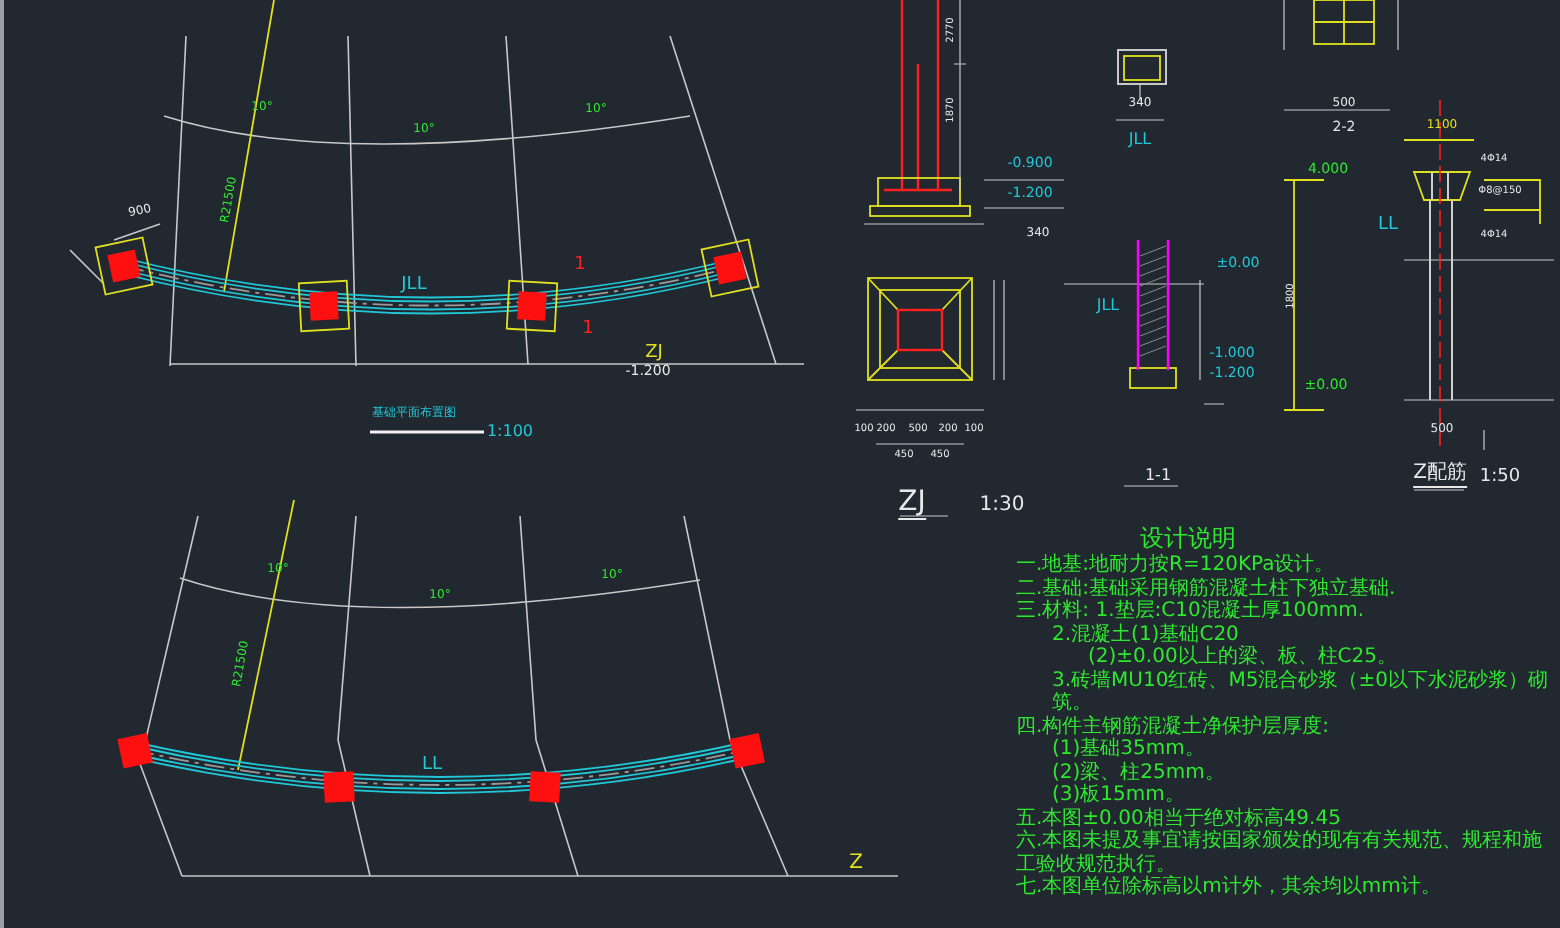 The height and width of the screenshot is (928, 1560). I want to click on note-line: 三.材料: 1.垫层:C10混凝土厚100mm., so click(1191, 611).